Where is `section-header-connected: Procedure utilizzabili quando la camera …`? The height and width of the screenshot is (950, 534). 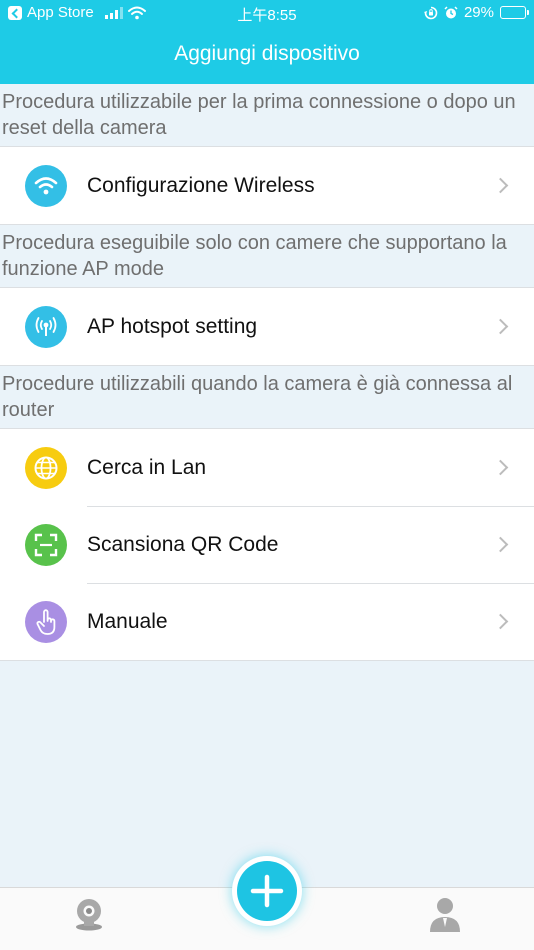
section-header-connected: Procedure utilizzabili quando la camera … is located at coordinates (267, 397).